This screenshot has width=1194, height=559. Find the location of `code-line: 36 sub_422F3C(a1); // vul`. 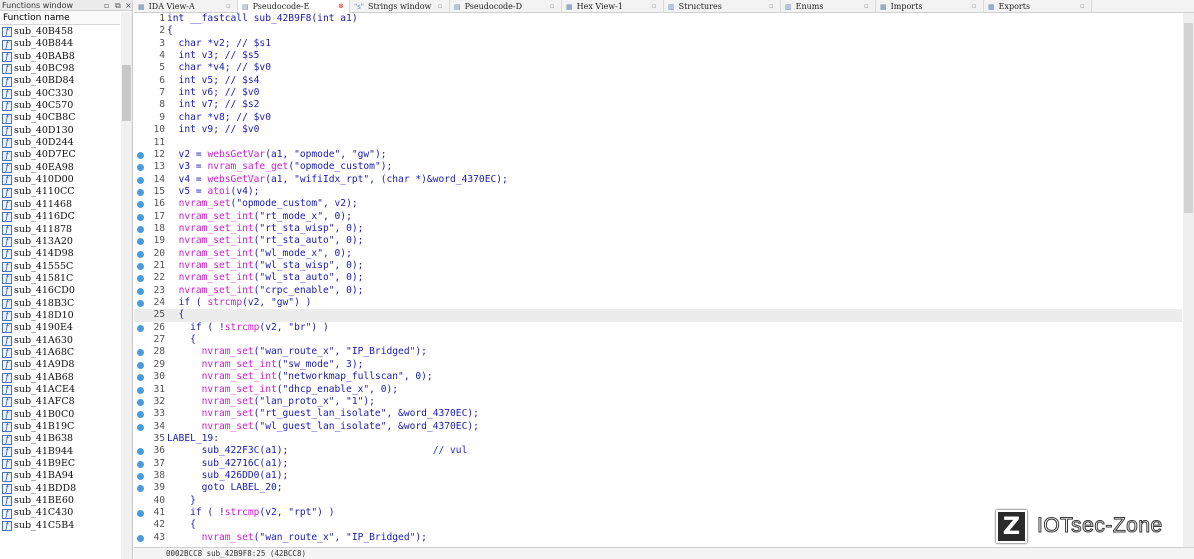

code-line: 36 sub_422F3C(a1); // vul is located at coordinates (658, 451).